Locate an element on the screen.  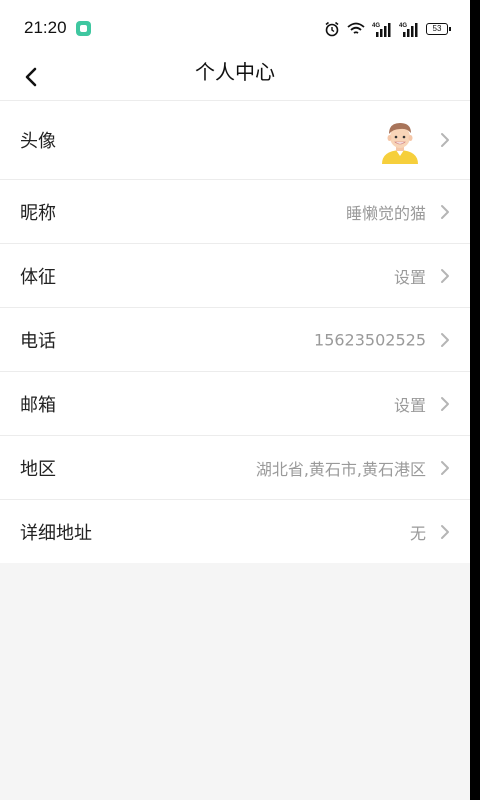
nickname-row: 昵称 睡懒觉的猫 is located at coordinates (235, 211).